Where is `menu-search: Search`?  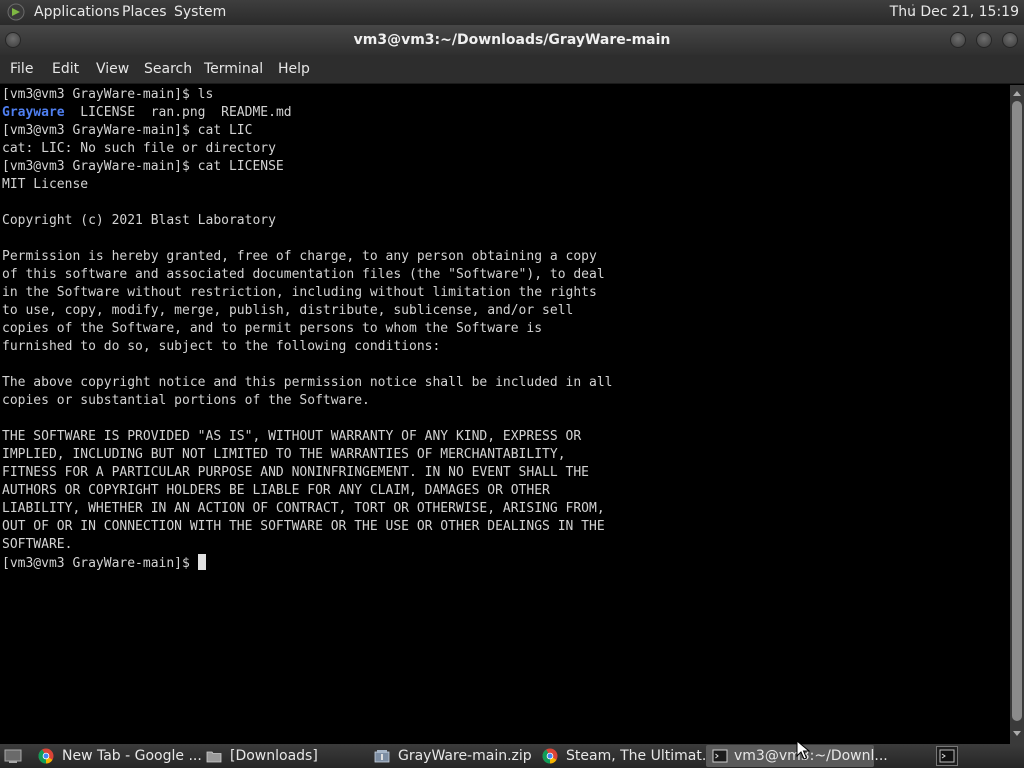 menu-search: Search is located at coordinates (168, 69).